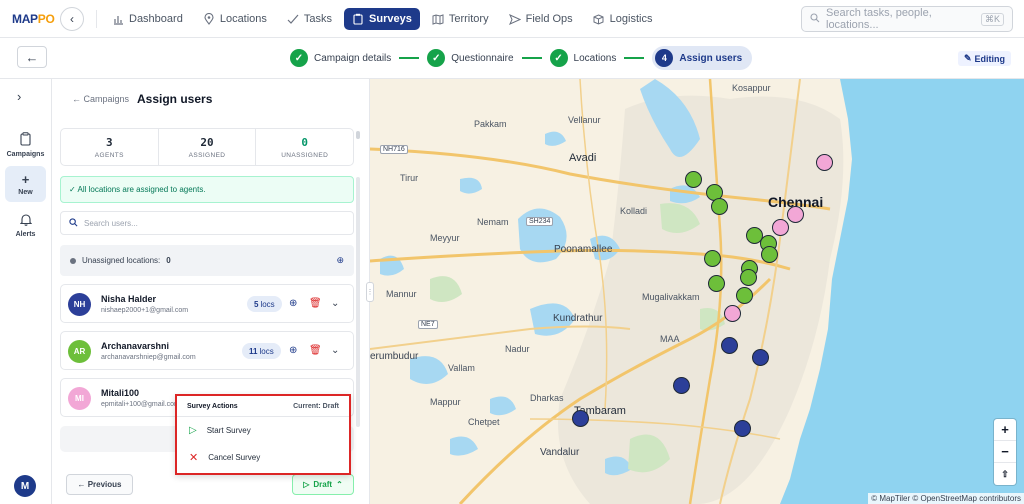  I want to click on expand-rail-button: ›, so click(19, 96).